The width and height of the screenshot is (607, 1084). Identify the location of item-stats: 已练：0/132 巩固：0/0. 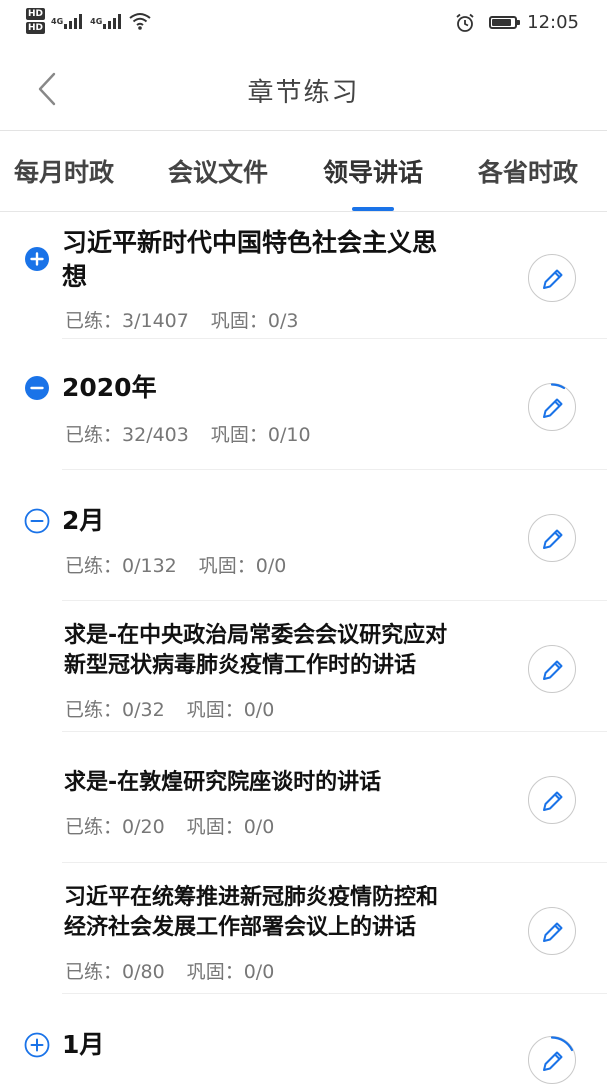
(176, 566).